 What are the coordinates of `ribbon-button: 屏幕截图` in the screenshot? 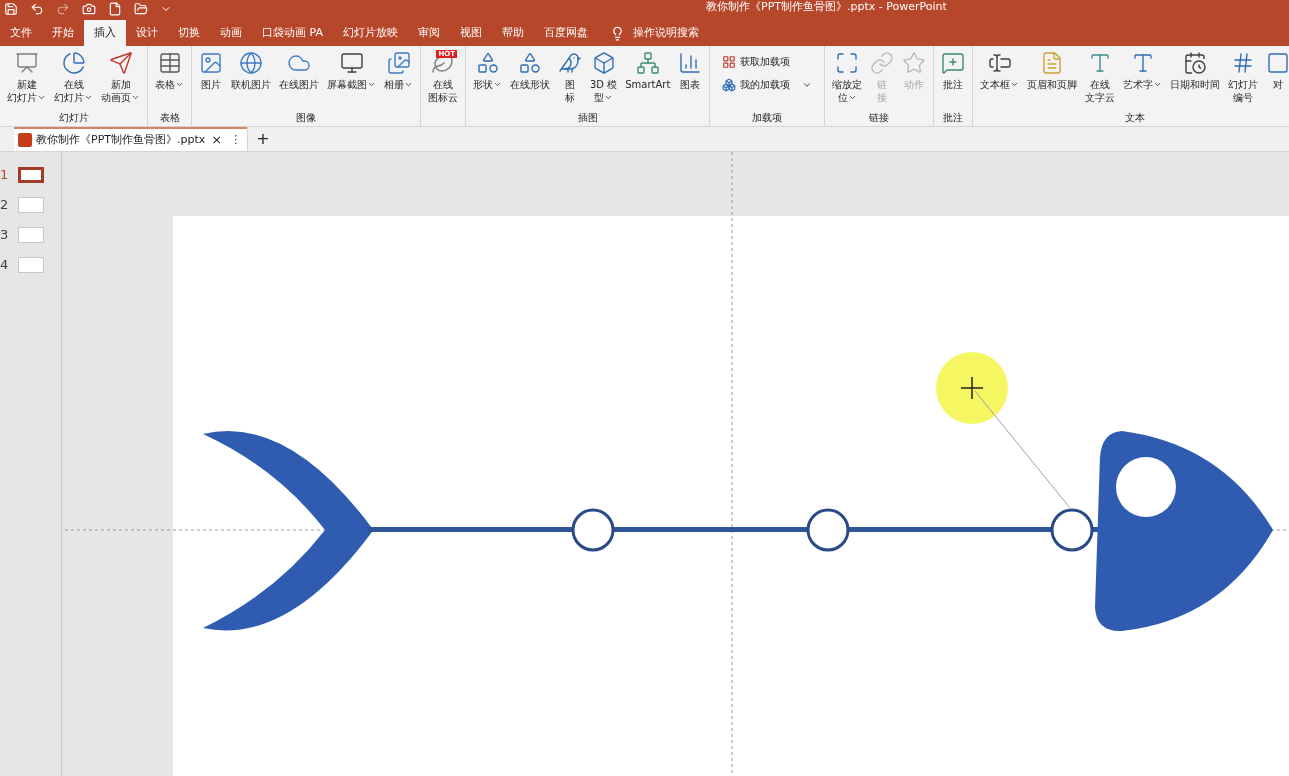 It's located at (351, 80).